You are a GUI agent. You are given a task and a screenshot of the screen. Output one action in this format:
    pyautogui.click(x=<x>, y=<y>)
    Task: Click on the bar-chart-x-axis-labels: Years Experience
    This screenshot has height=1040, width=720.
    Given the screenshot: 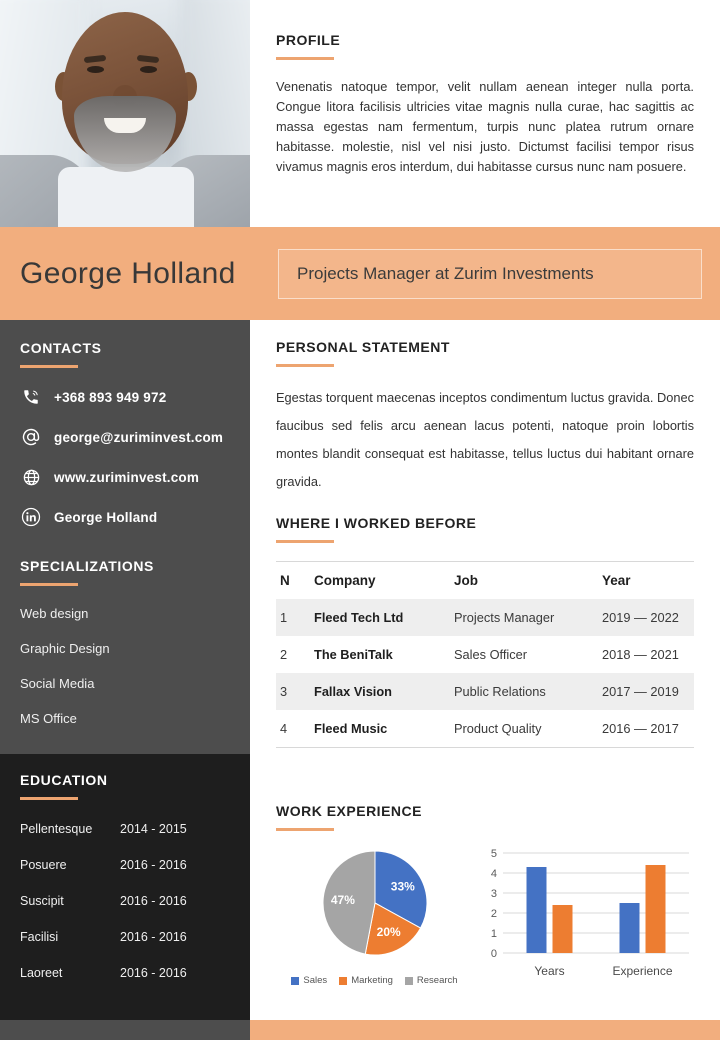 What is the action you would take?
    pyautogui.click(x=603, y=971)
    